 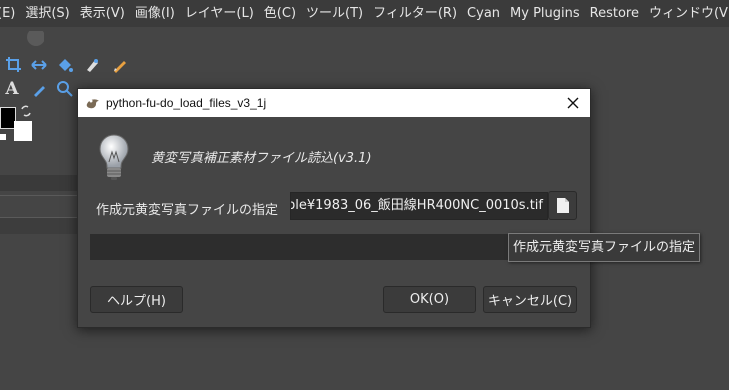 What do you see at coordinates (65, 65) in the screenshot?
I see `bucket-fill-icon` at bounding box center [65, 65].